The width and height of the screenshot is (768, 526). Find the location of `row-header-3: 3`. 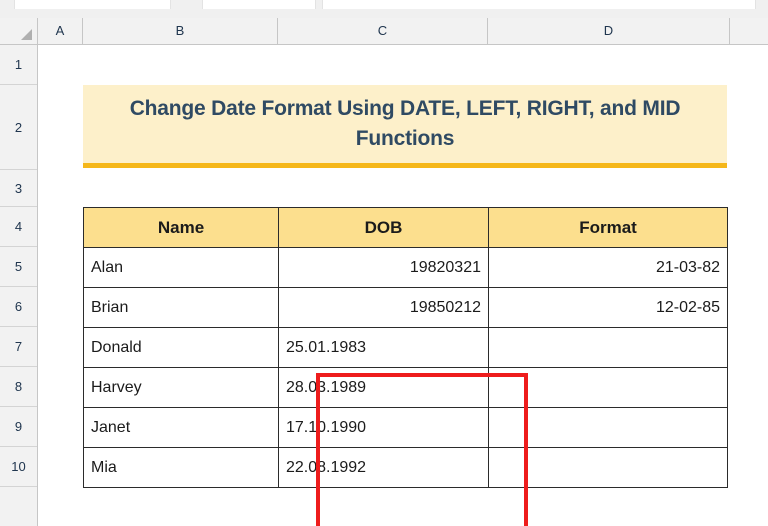

row-header-3: 3 is located at coordinates (18, 188).